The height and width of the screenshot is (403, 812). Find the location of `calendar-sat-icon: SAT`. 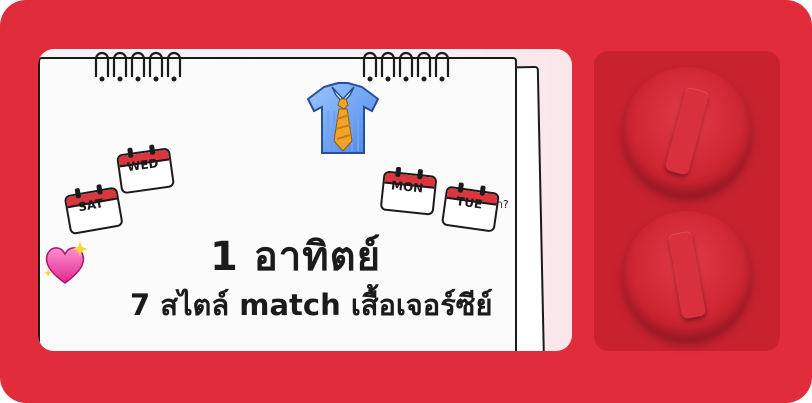

calendar-sat-icon: SAT is located at coordinates (93, 208).